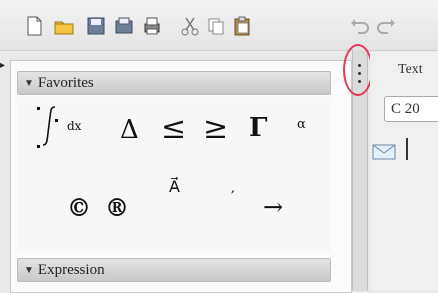 The height and width of the screenshot is (293, 438). I want to click on favorites-label: Favorites, so click(65, 82).